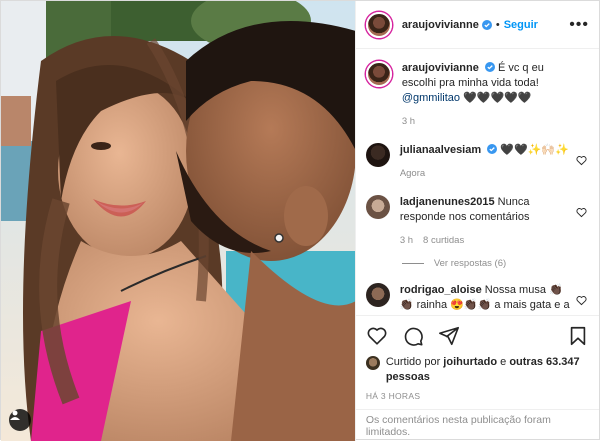 This screenshot has height=441, width=600. I want to click on author-username: araujovivianne, so click(440, 25).